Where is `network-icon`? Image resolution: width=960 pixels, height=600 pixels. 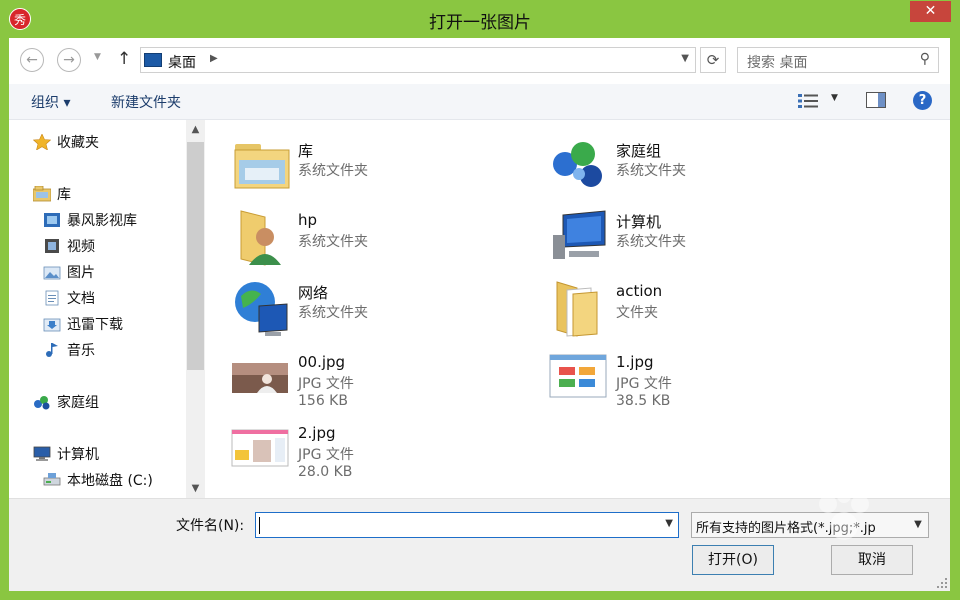
network-icon is located at coordinates (261, 309).